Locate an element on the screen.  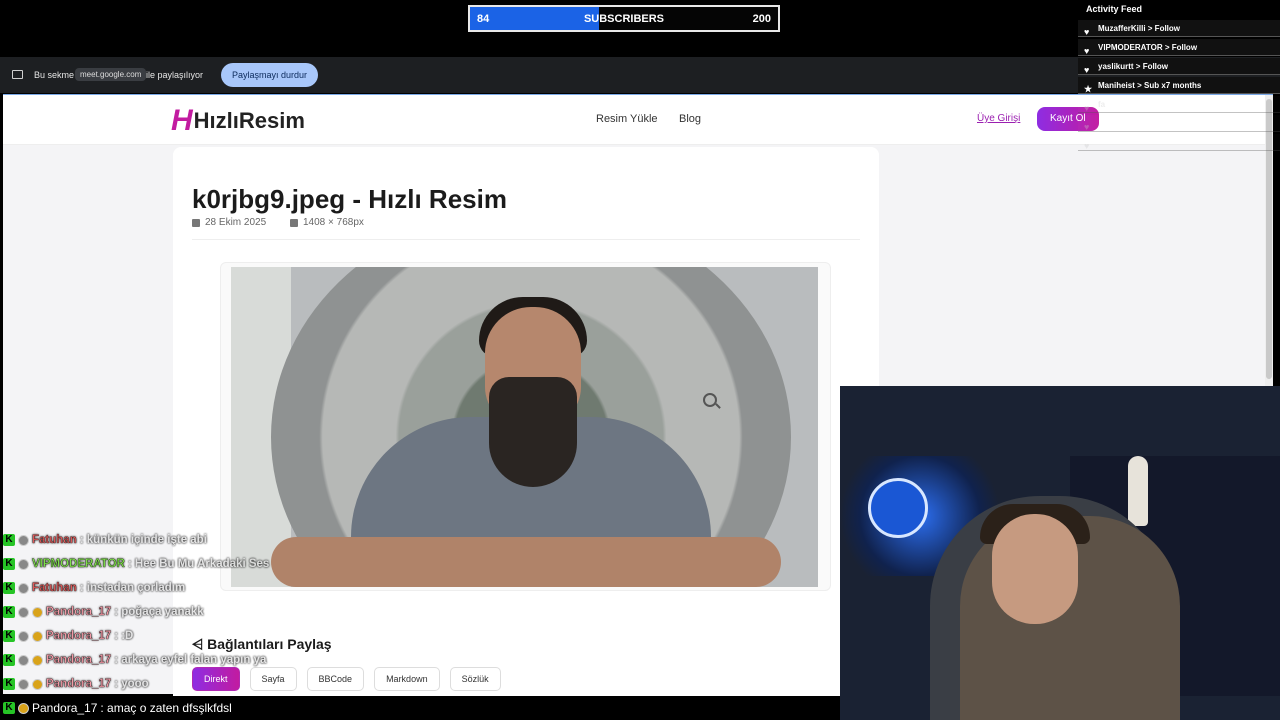
chat-message: K Pandora_17: arkaya eyfel falan yapın ya is located at coordinates (200, 660).